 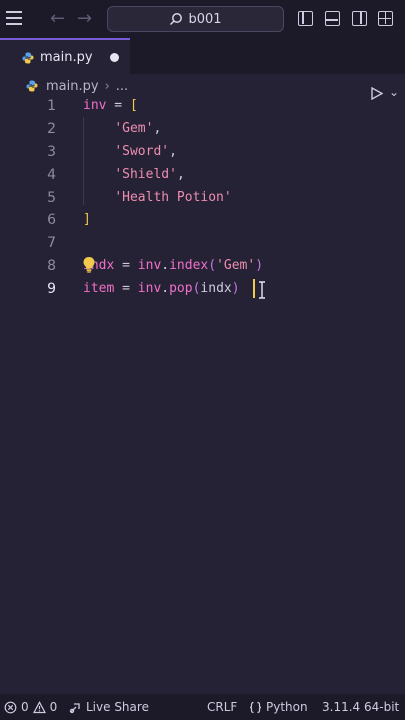 I want to click on code-line: 2 'Gem',, so click(x=202, y=129).